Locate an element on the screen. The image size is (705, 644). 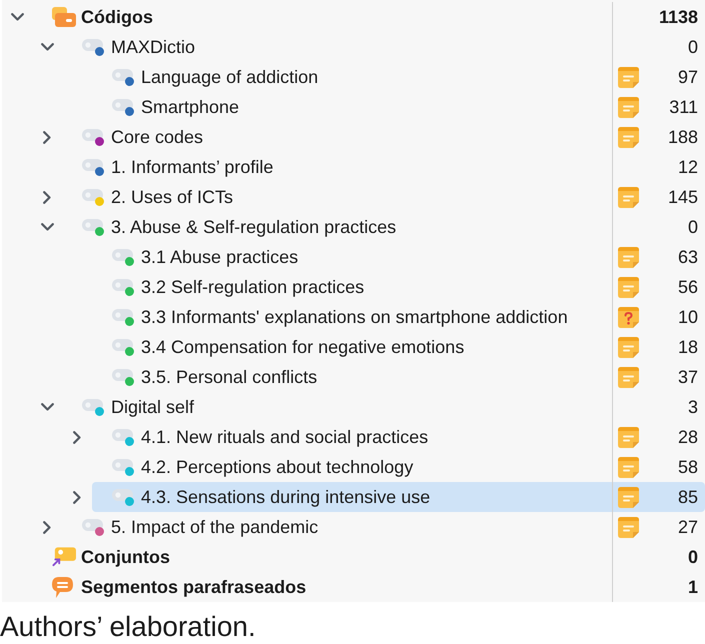
tree-row: 3.4 Compensation for negative emotions 18 is located at coordinates (398, 347).